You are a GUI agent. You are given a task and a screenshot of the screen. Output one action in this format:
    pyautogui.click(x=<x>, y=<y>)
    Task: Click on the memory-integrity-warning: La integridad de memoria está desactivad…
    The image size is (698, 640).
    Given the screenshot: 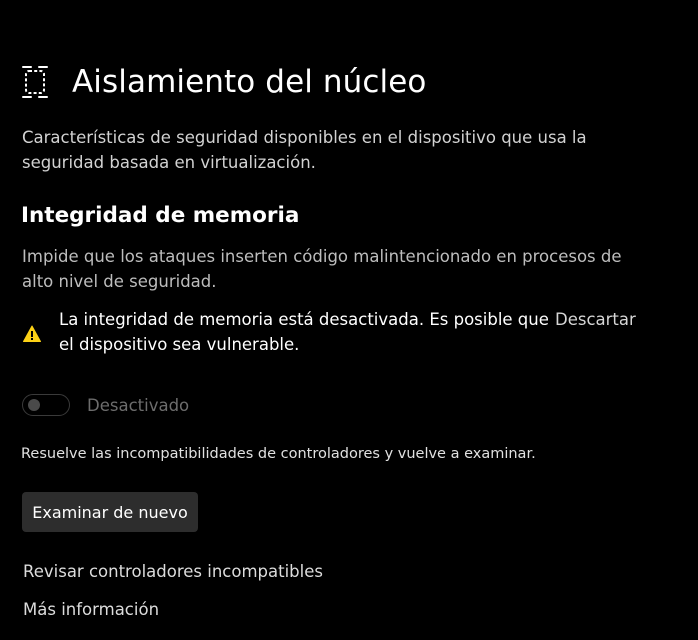 What is the action you would take?
    pyautogui.click(x=342, y=332)
    